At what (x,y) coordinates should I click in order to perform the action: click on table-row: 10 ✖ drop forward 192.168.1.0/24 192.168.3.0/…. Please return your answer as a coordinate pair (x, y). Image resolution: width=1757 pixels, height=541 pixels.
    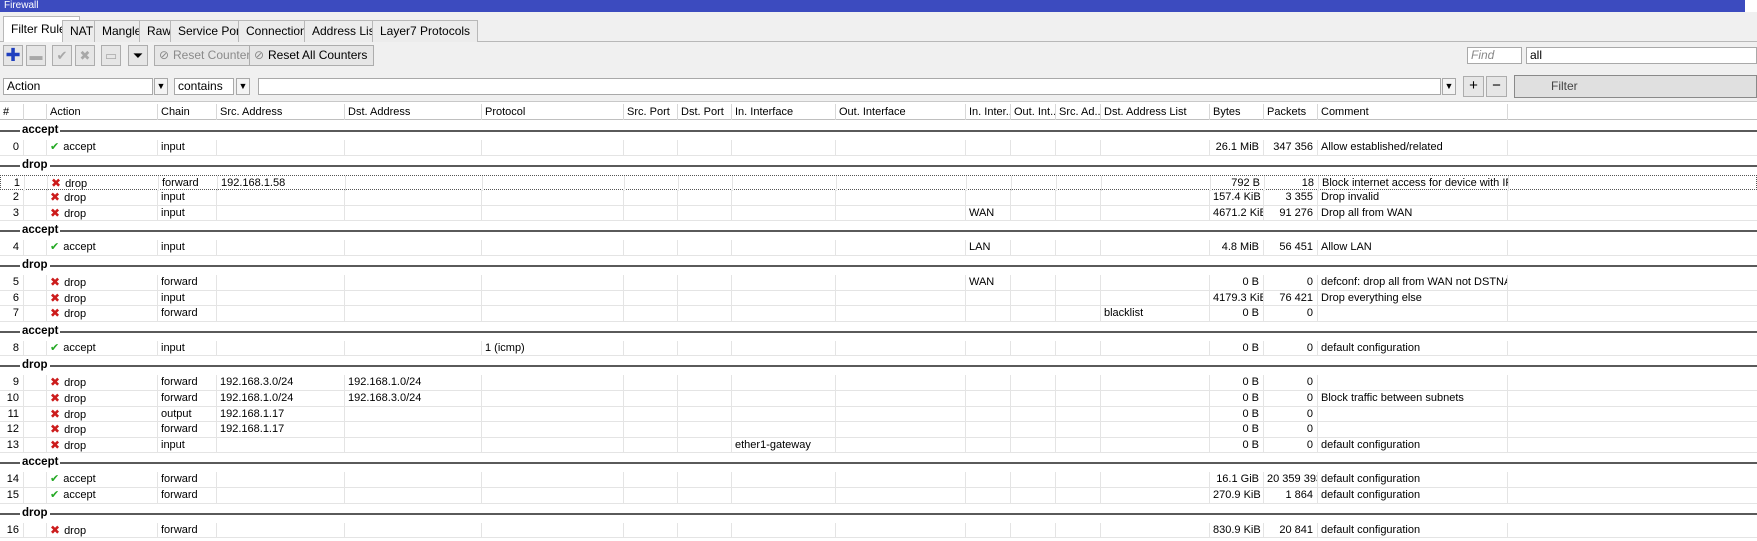
    Looking at the image, I should click on (878, 398).